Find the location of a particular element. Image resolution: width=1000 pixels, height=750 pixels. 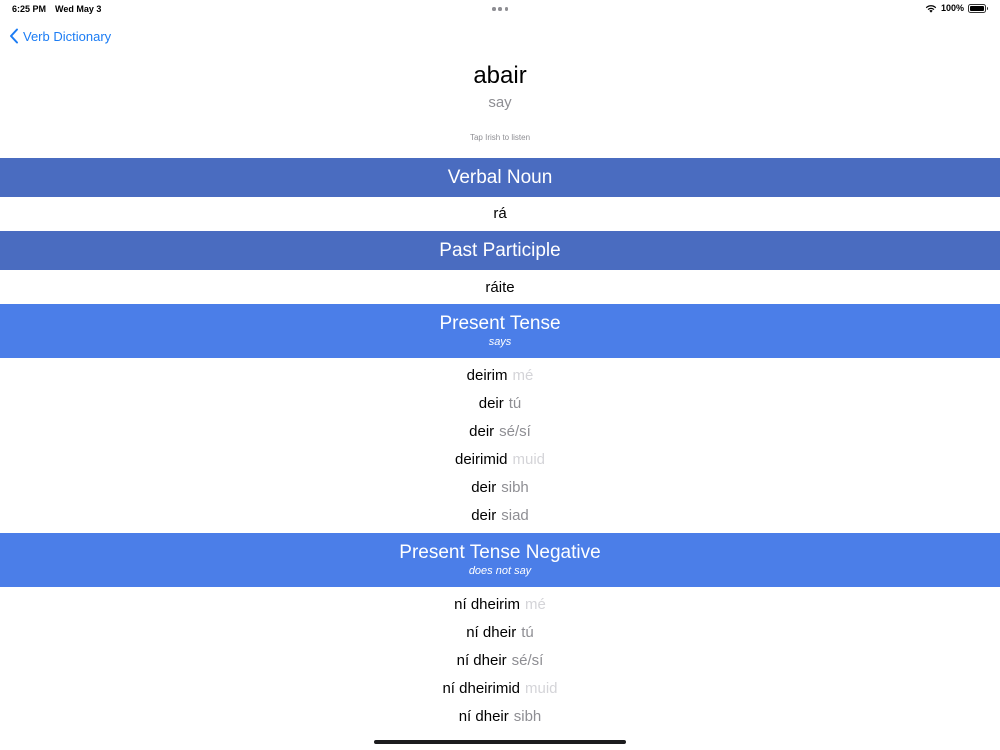

conjugated-verb: ní dheirimid is located at coordinates (481, 688).